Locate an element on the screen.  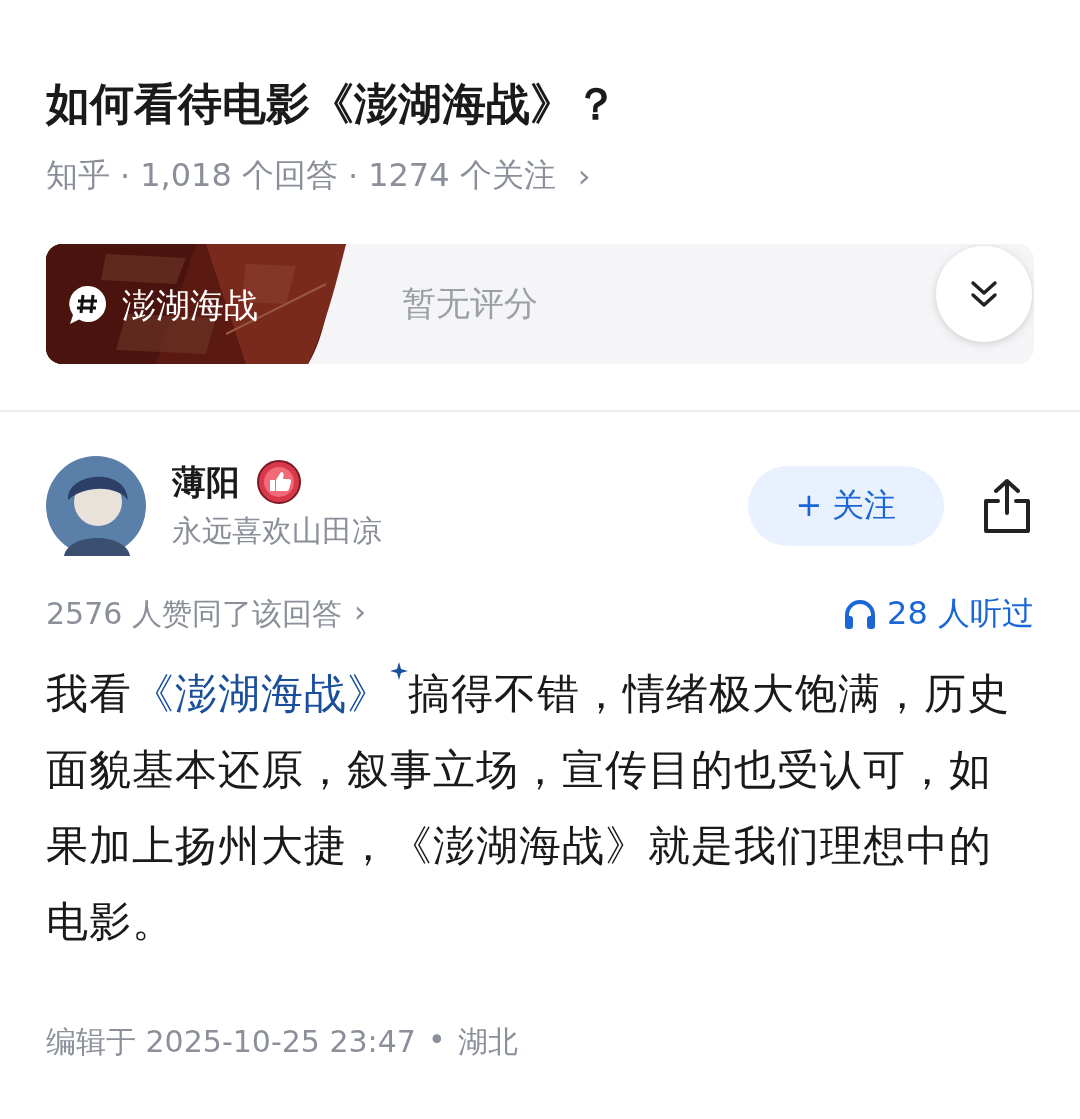
sparkle-icon is located at coordinates (399, 671).